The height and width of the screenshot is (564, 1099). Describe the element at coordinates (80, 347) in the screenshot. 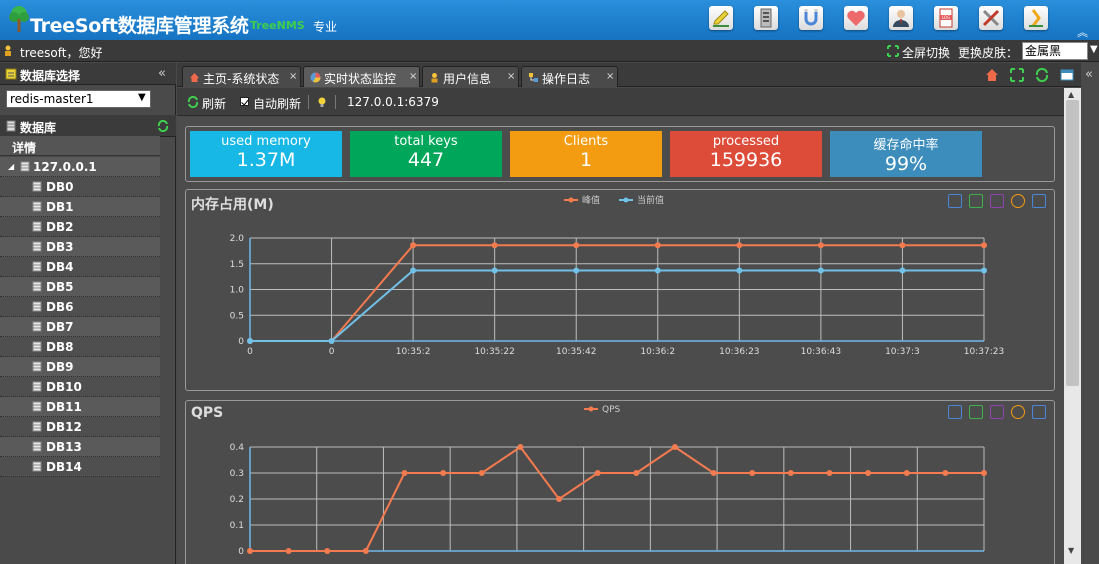

I see `tree-node-db: DB8` at that location.